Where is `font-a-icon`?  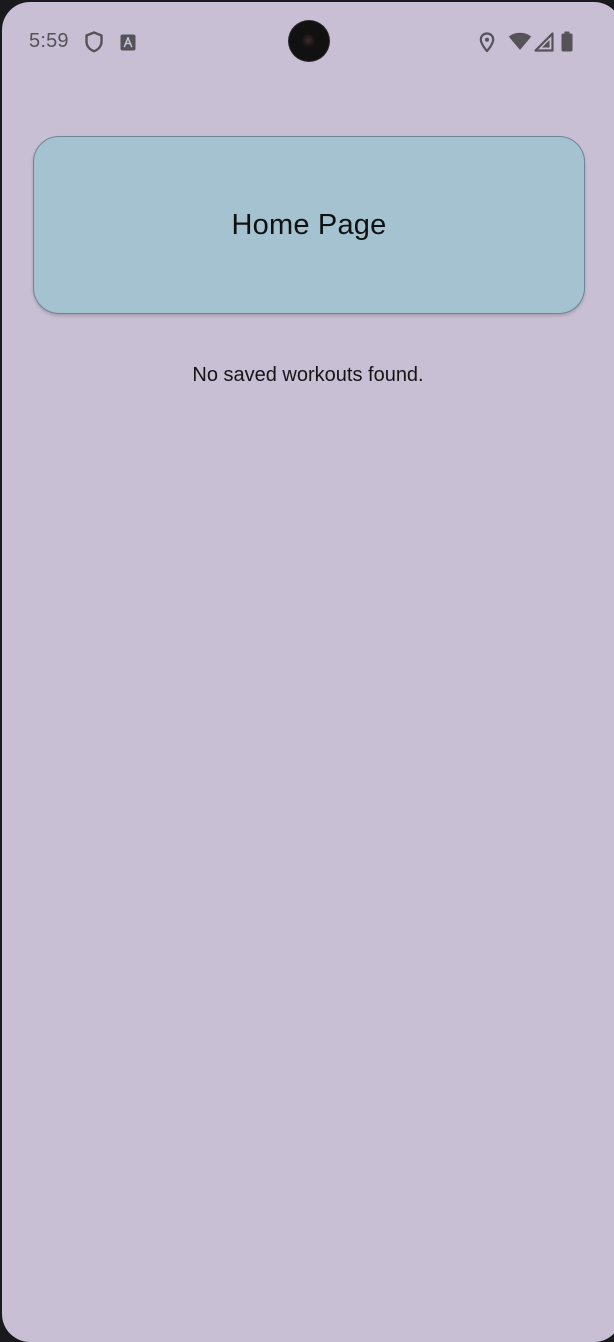 font-a-icon is located at coordinates (128, 42).